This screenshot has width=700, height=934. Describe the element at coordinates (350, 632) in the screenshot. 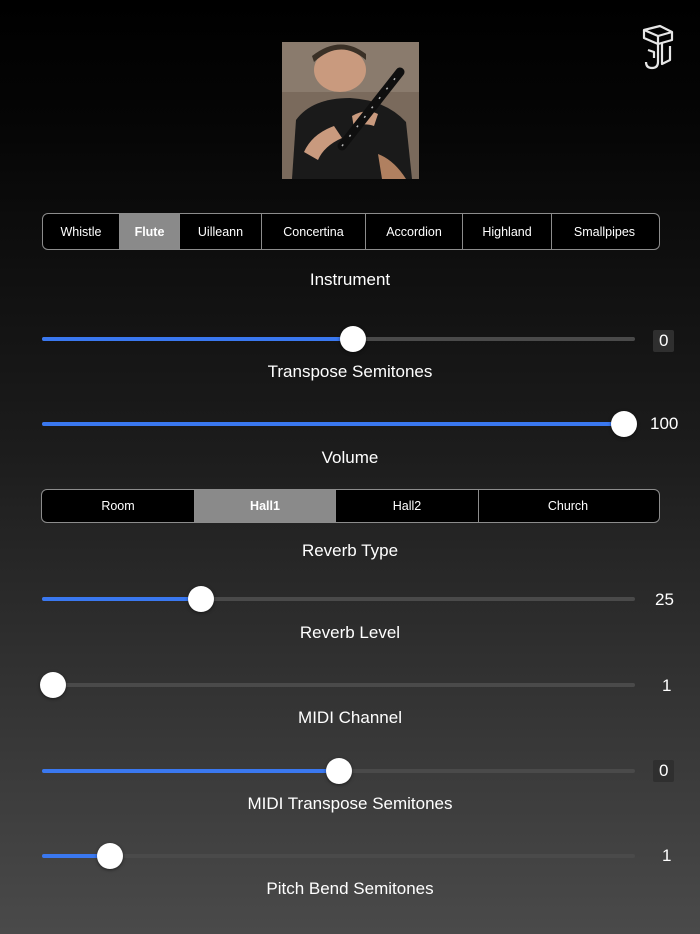

I see `reverb-level-label: Reverb Level` at that location.